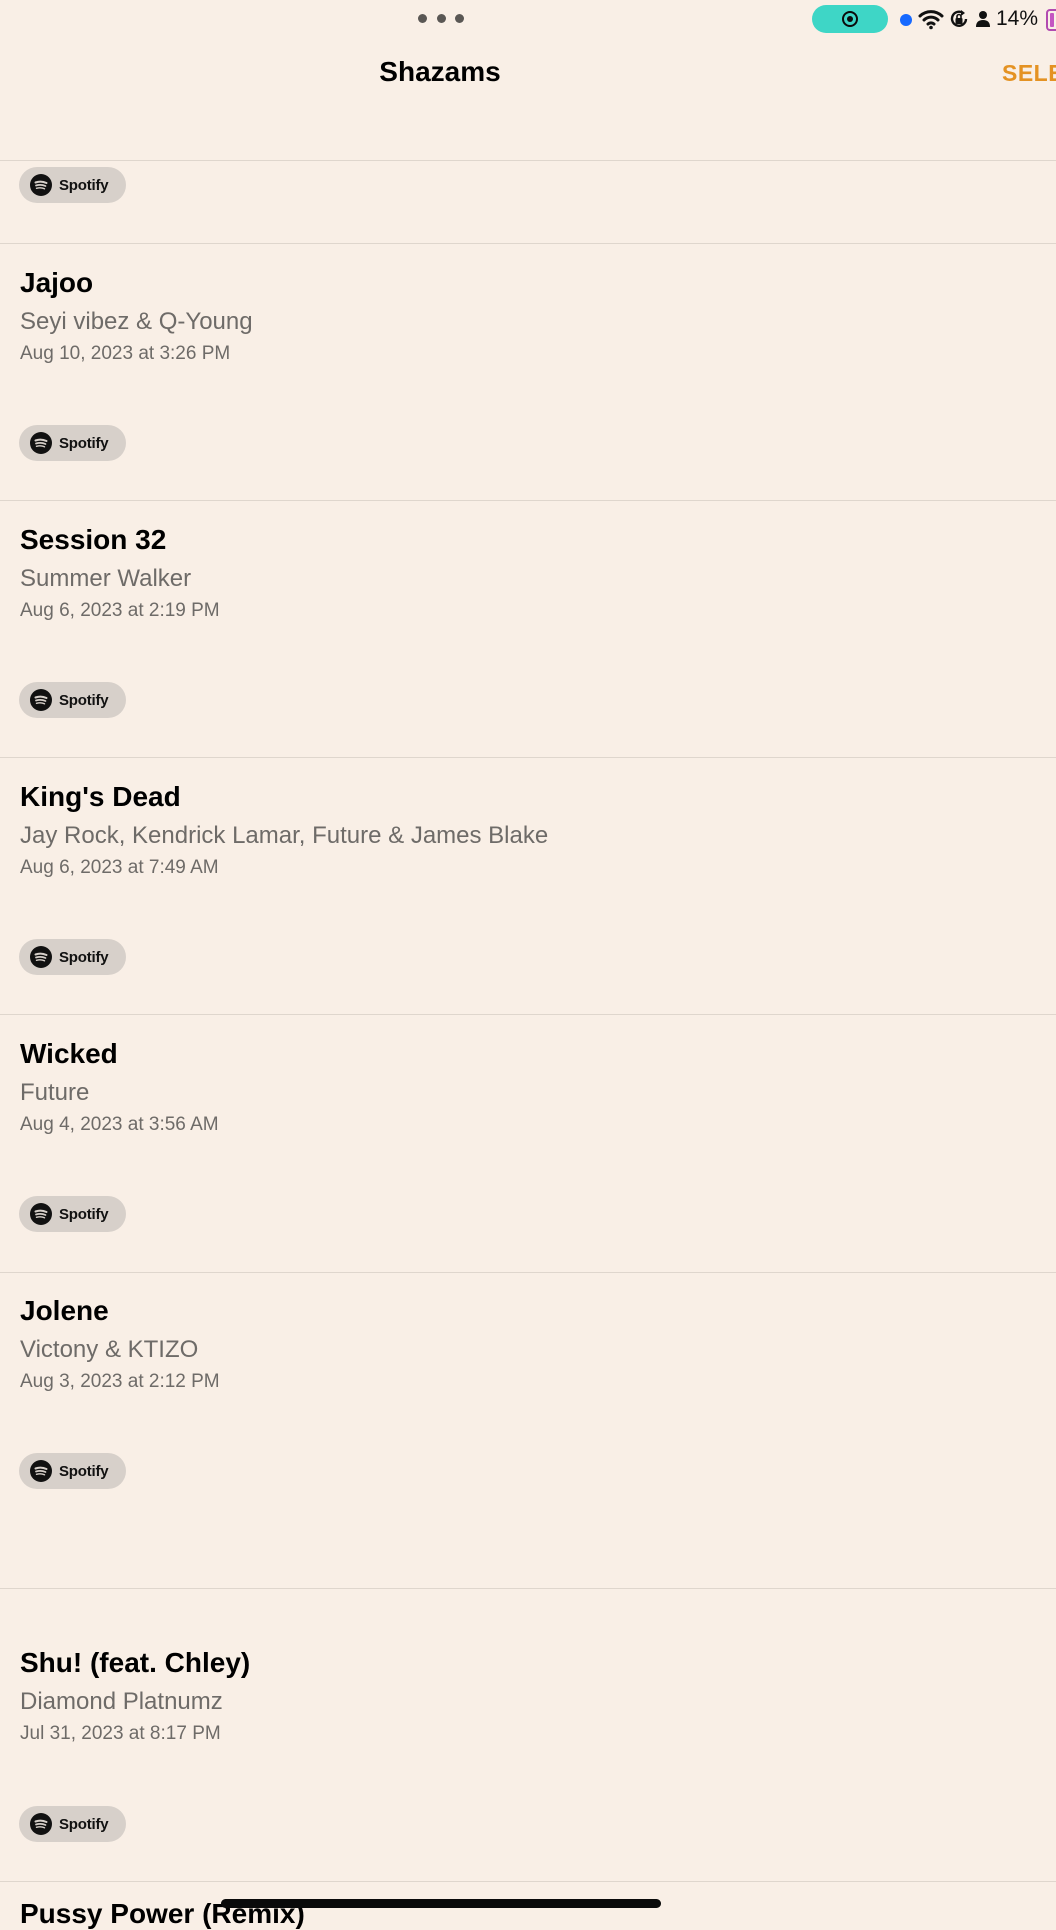 The image size is (1056, 1930). I want to click on more-dots-icon, so click(441, 18).